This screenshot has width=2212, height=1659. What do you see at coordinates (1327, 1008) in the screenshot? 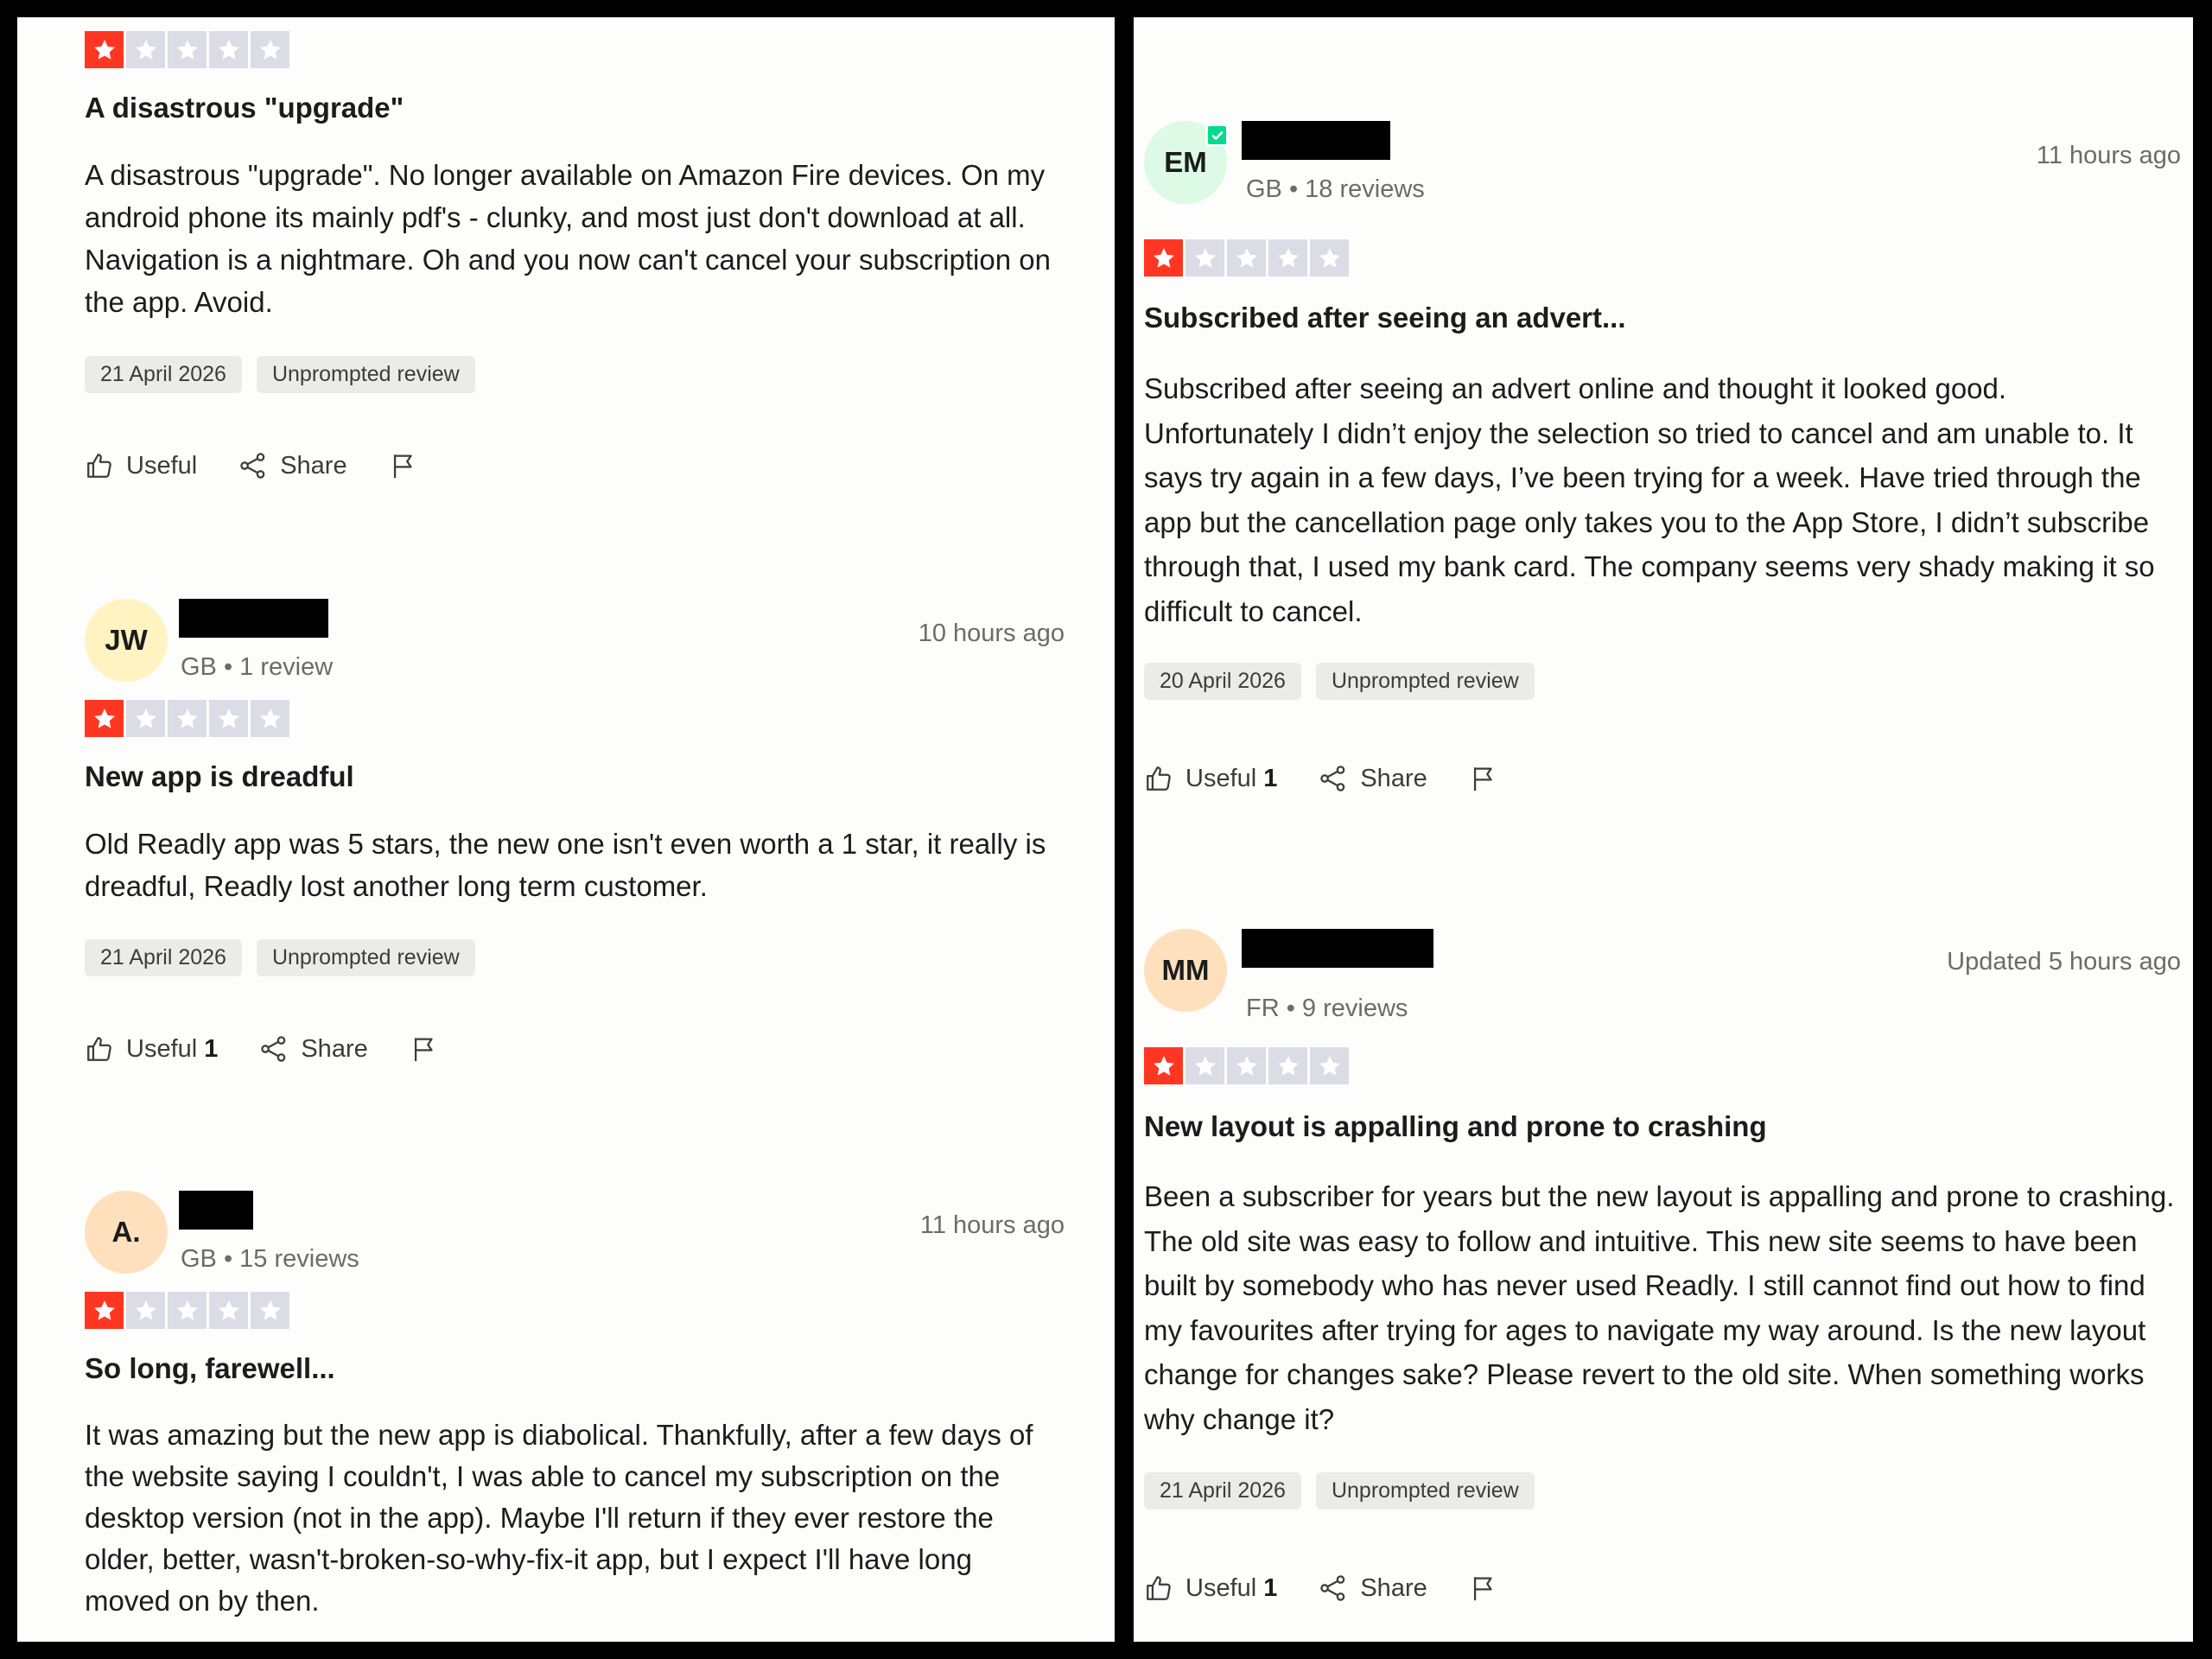
I see `reviewer-meta: FR • 9 reviews` at bounding box center [1327, 1008].